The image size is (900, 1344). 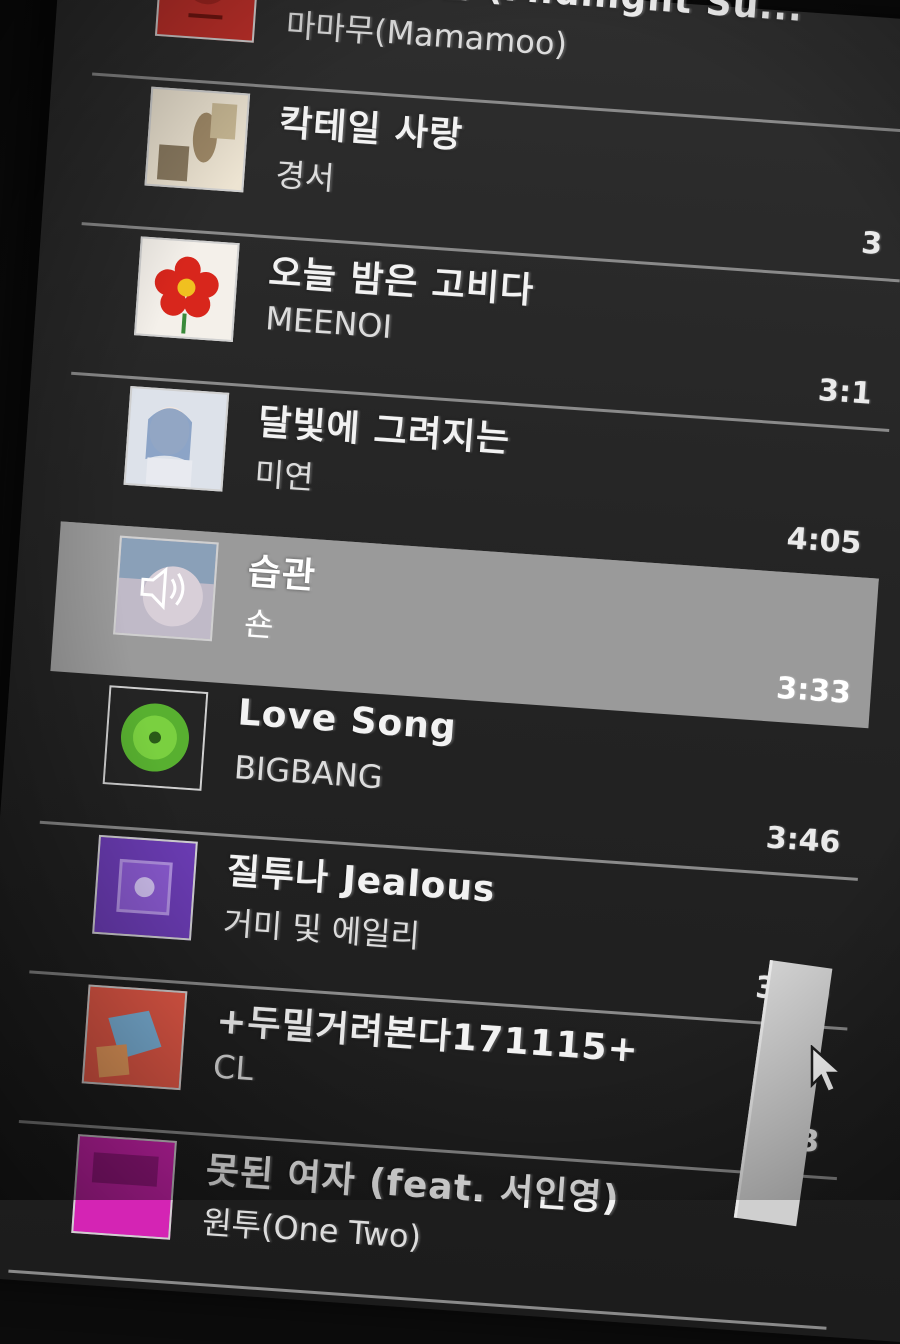 I want to click on track-artist: 미연, so click(x=284, y=475).